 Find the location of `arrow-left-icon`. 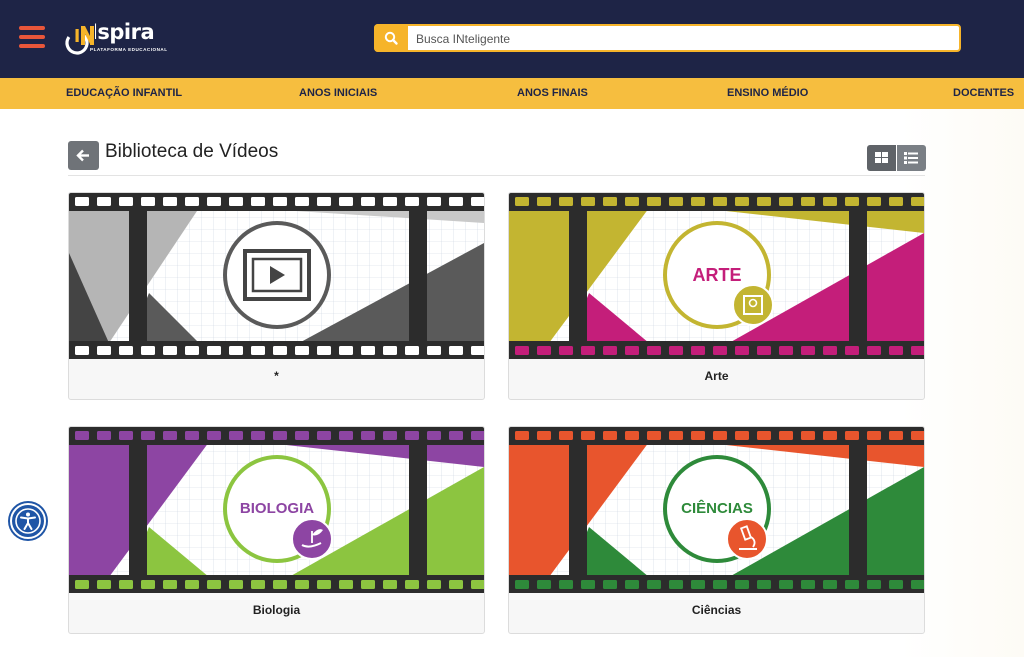

arrow-left-icon is located at coordinates (82, 155).